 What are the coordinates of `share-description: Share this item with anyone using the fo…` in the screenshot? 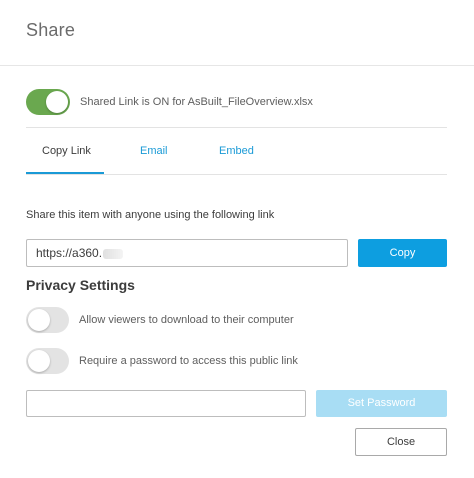 It's located at (150, 215).